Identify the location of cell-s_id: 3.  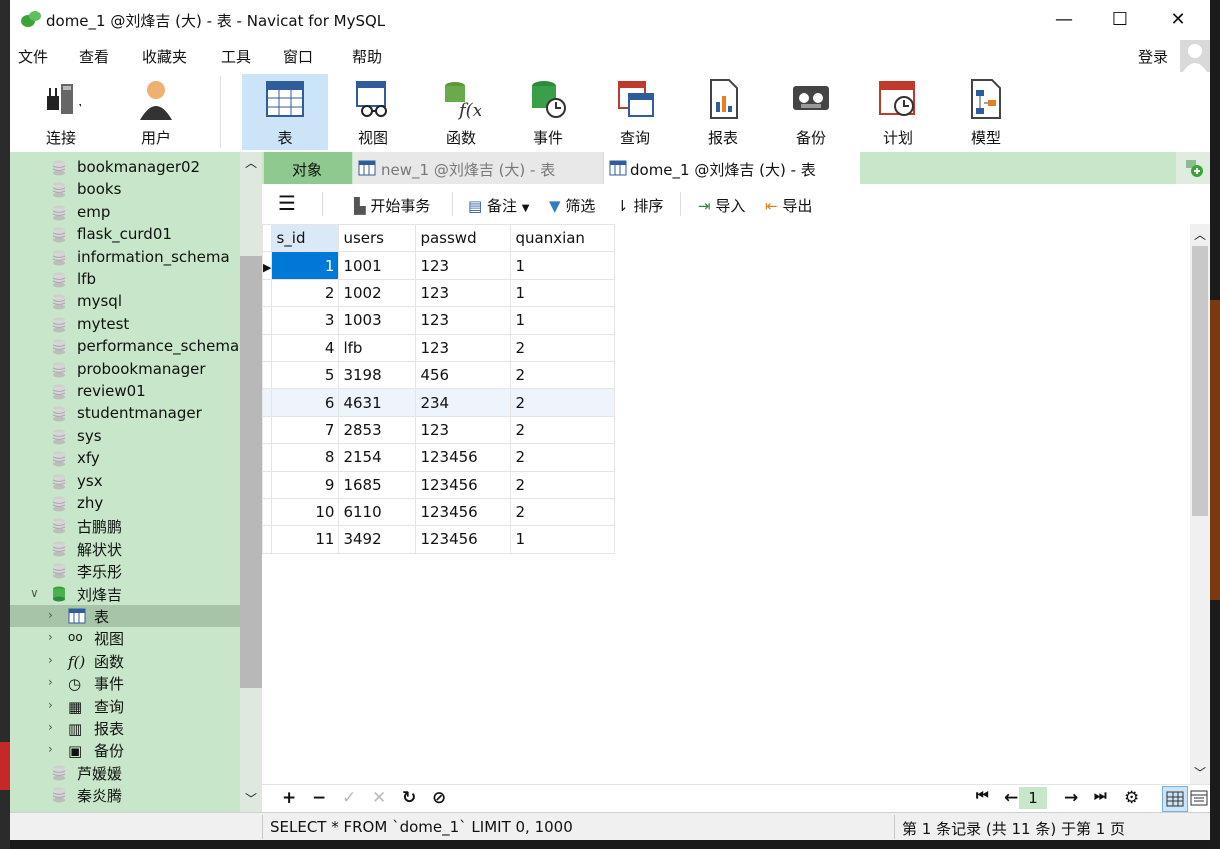
(305, 320).